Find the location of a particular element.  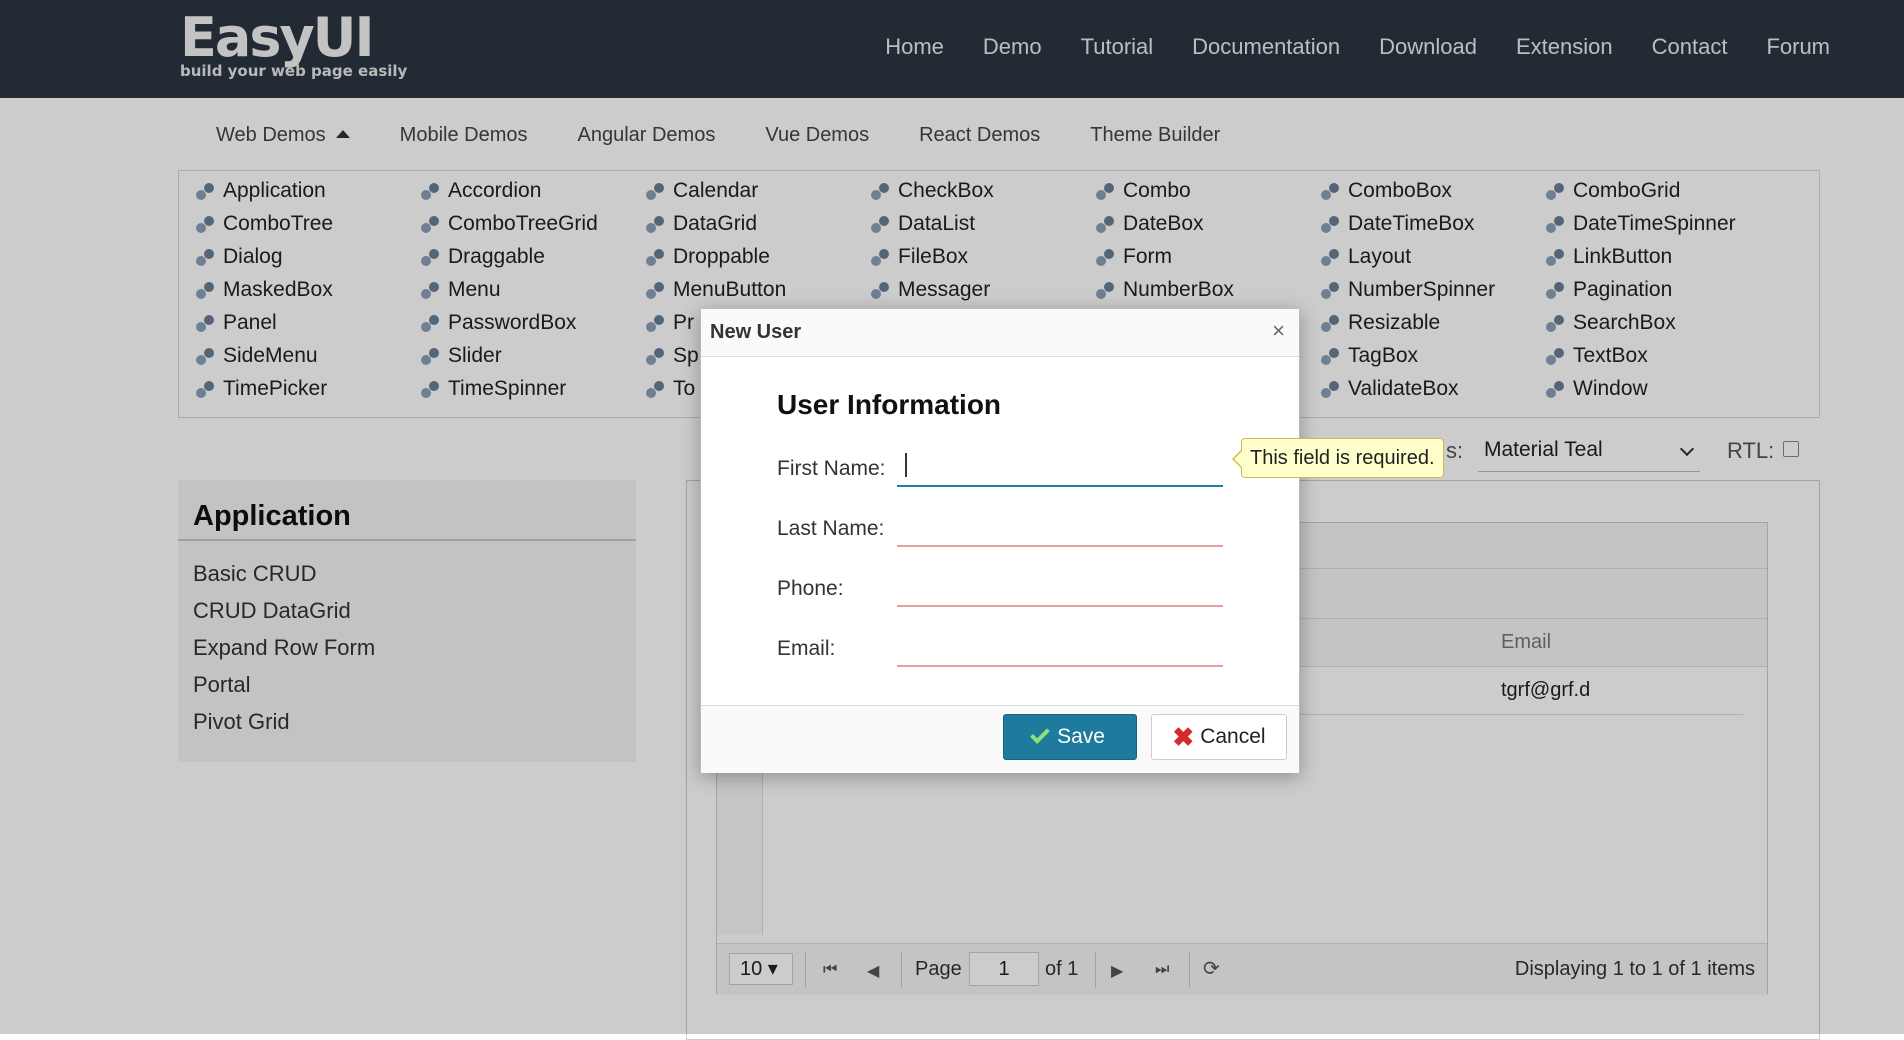

form-row-last-name: Last Name: is located at coordinates (1007, 527).